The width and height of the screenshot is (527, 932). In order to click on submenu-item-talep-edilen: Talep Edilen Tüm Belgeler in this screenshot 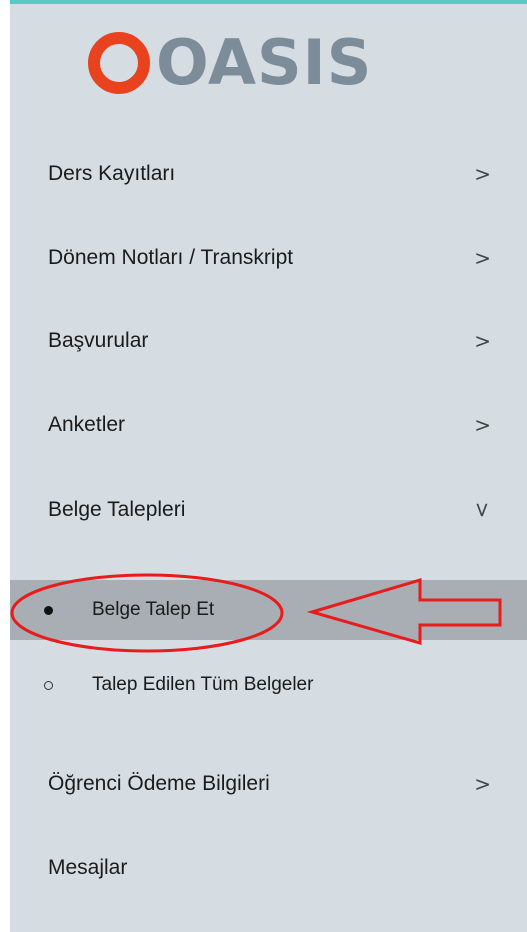, I will do `click(268, 685)`.